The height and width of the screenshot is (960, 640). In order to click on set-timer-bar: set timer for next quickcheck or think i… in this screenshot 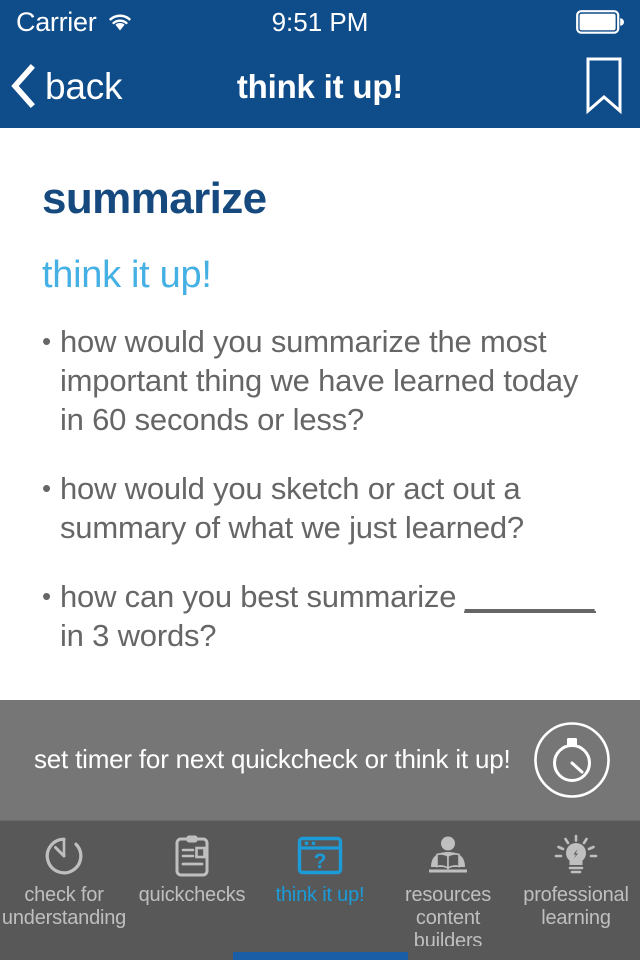, I will do `click(320, 760)`.